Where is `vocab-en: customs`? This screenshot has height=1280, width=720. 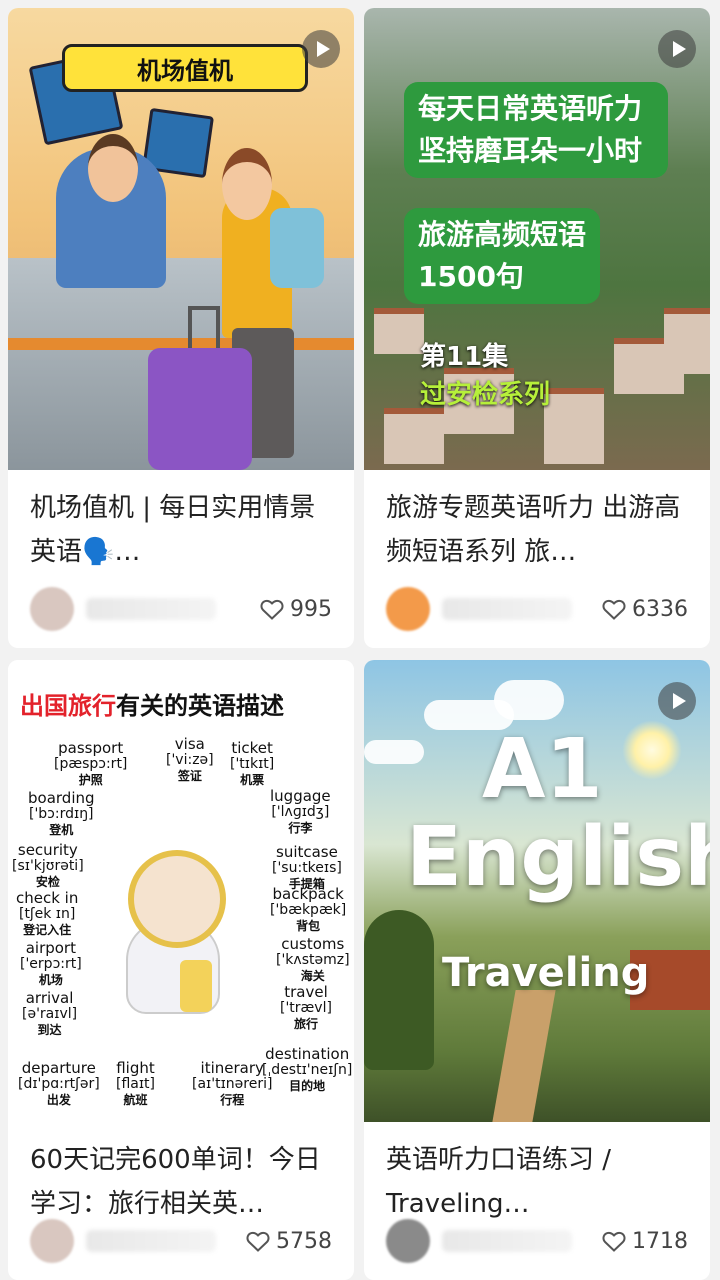
vocab-en: customs is located at coordinates (313, 944).